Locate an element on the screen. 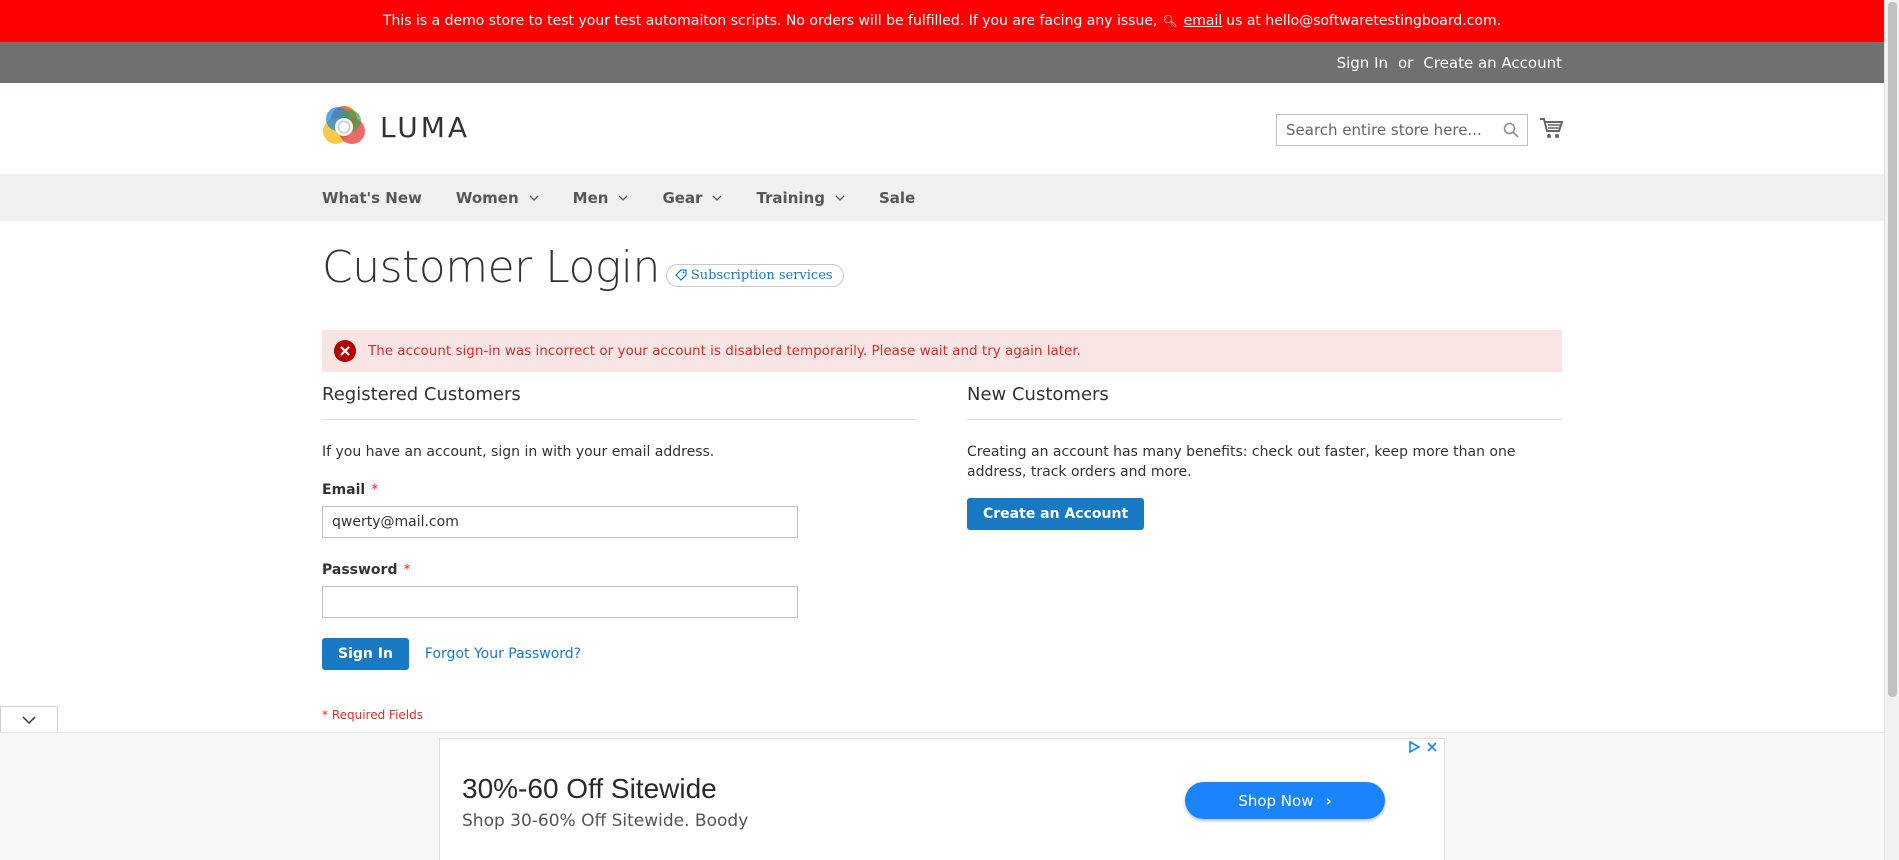 This screenshot has height=860, width=1899. ad-text: Shop 30-60% Off Sitewide. Boody is located at coordinates (605, 821).